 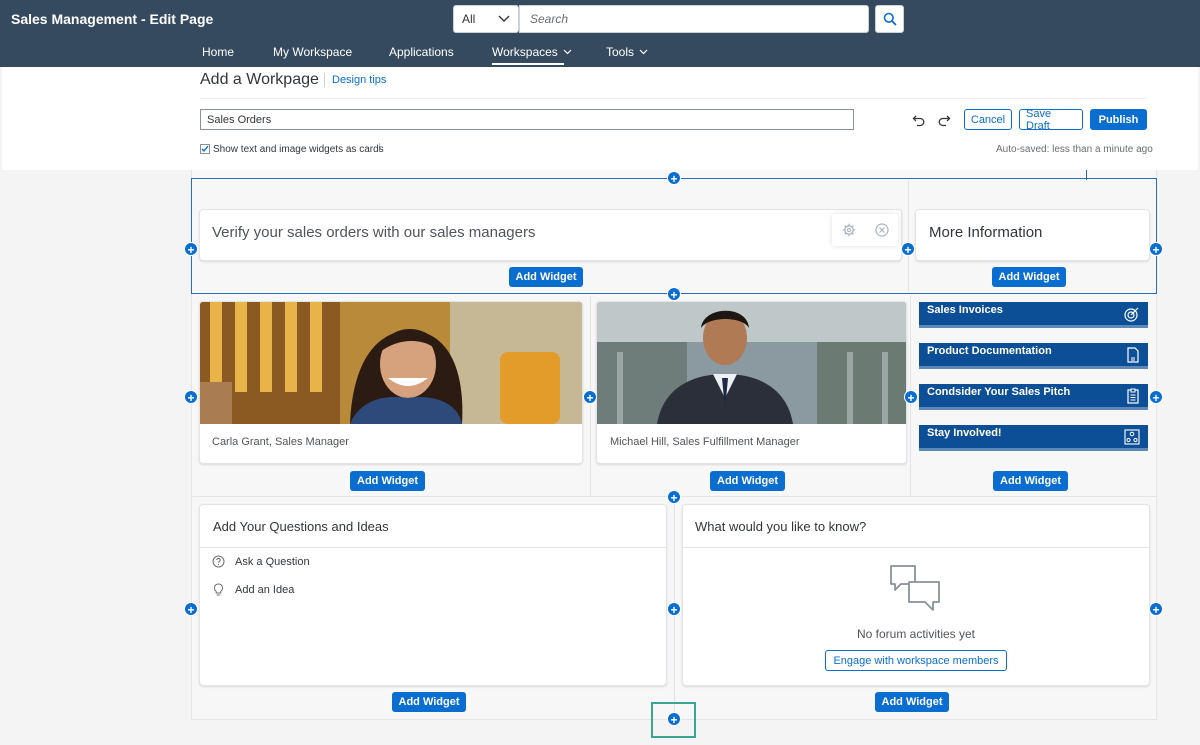 I want to click on target-icon, so click(x=1131, y=314).